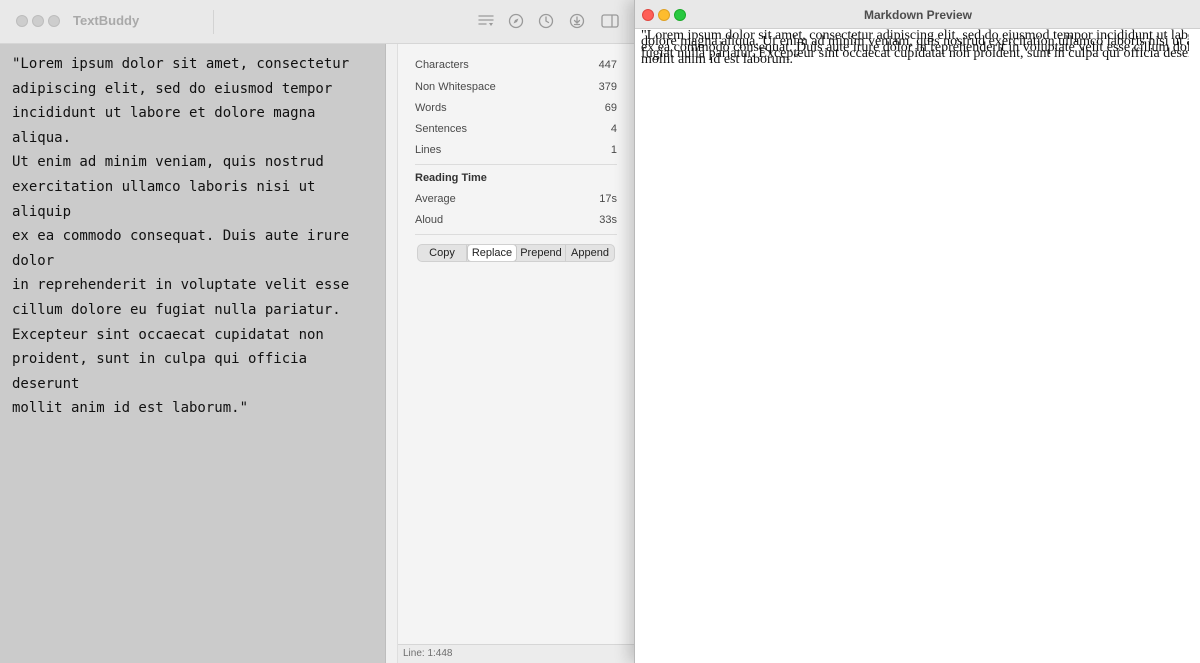 This screenshot has width=1200, height=663. I want to click on textbuddy-titlebar: TextBuddy, so click(320, 22).